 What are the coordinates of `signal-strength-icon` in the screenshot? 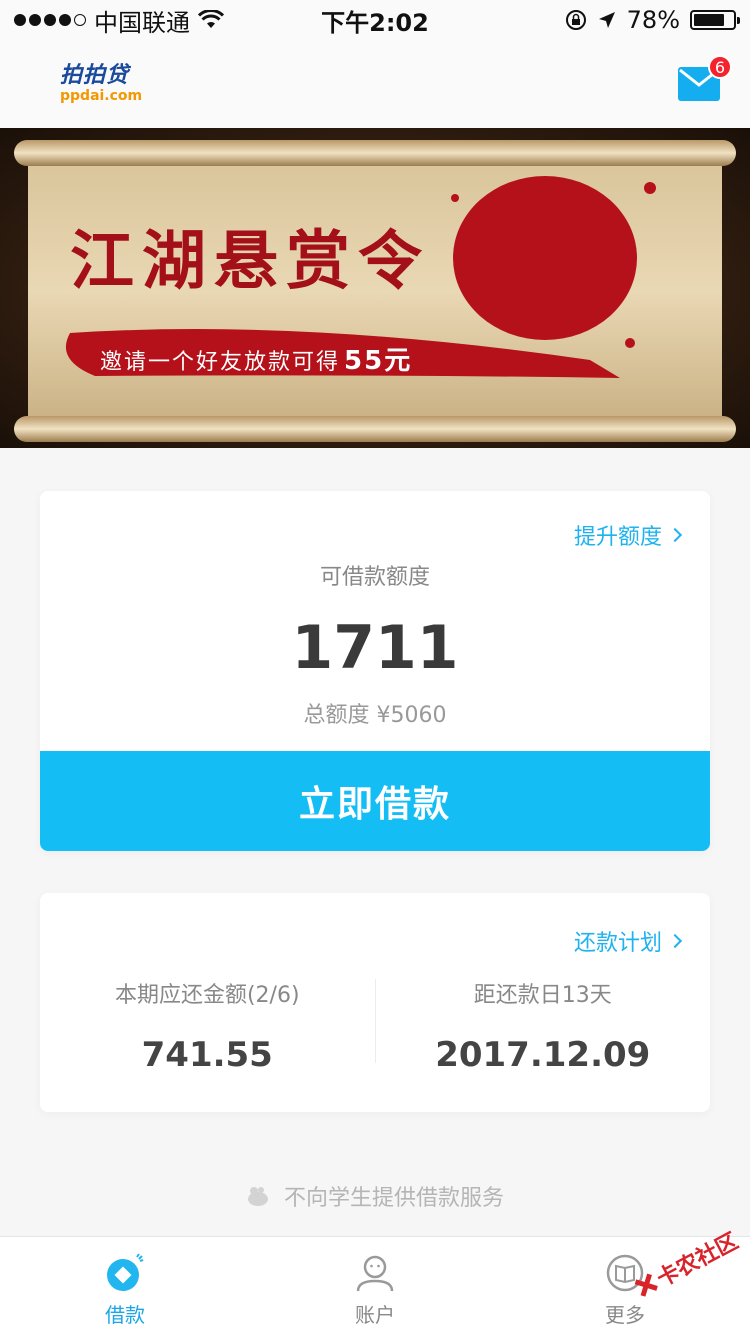 It's located at (50, 20).